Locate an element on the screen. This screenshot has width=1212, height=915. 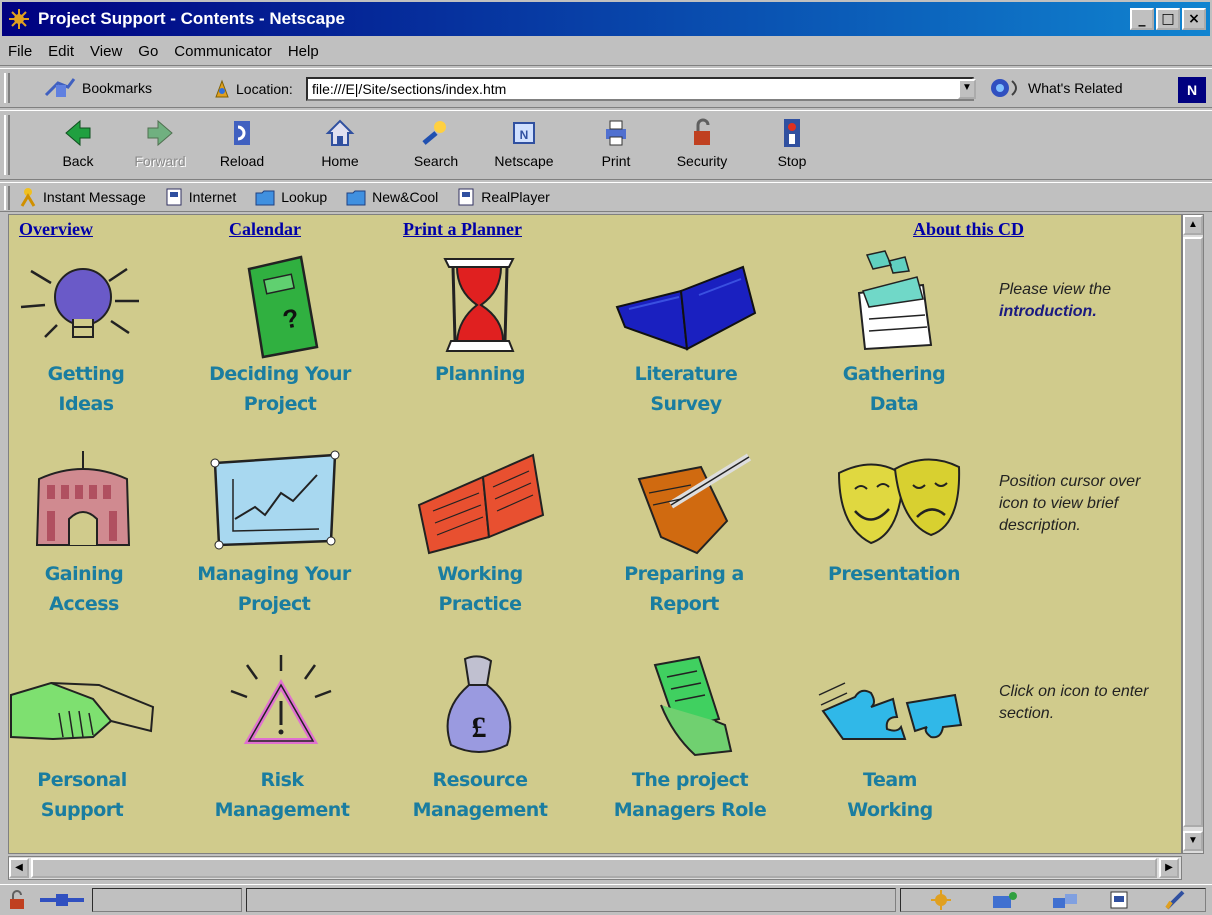
vertical-scroll-thumb is located at coordinates (1193, 532).